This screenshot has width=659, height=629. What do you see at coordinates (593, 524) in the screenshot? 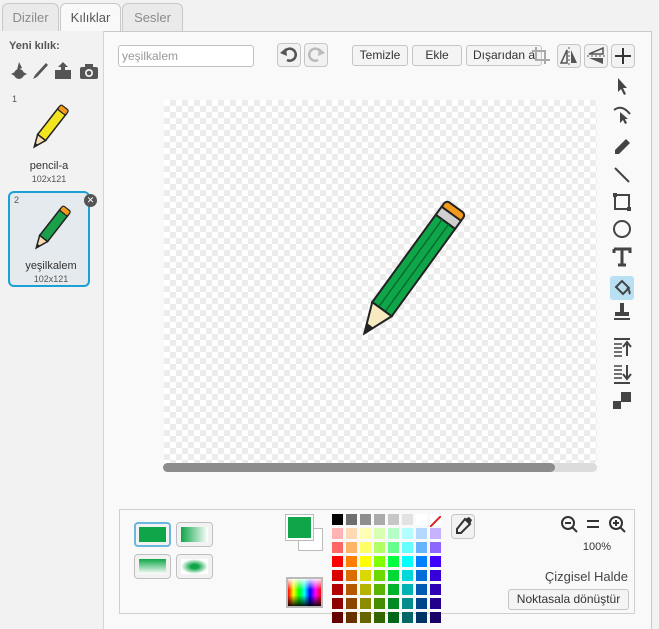
I see `zoom-reset-icon` at bounding box center [593, 524].